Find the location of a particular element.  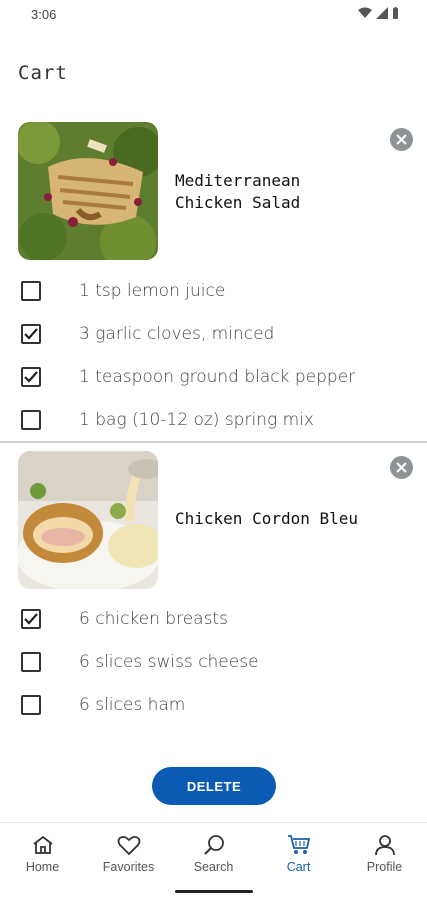

bottom-nav: Home Favorites Search Cart Profile is located at coordinates (213, 861).